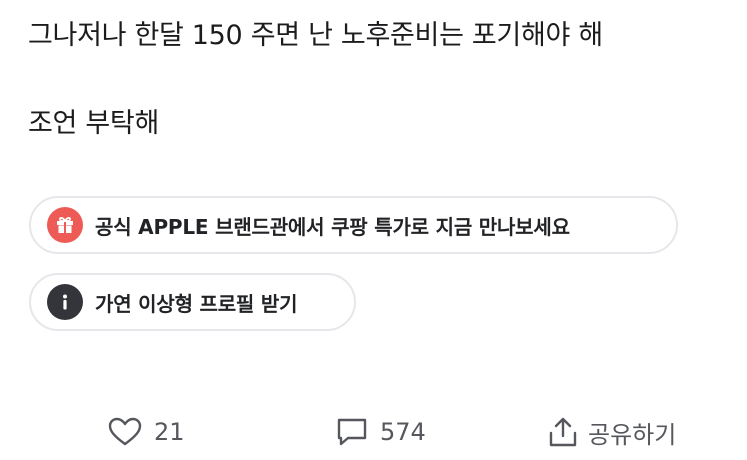 Image resolution: width=747 pixels, height=460 pixels. Describe the element at coordinates (315, 35) in the screenshot. I see `post-text-line: 그나저나 한달 150 주면 난 노후준비는 포기해야 해` at that location.